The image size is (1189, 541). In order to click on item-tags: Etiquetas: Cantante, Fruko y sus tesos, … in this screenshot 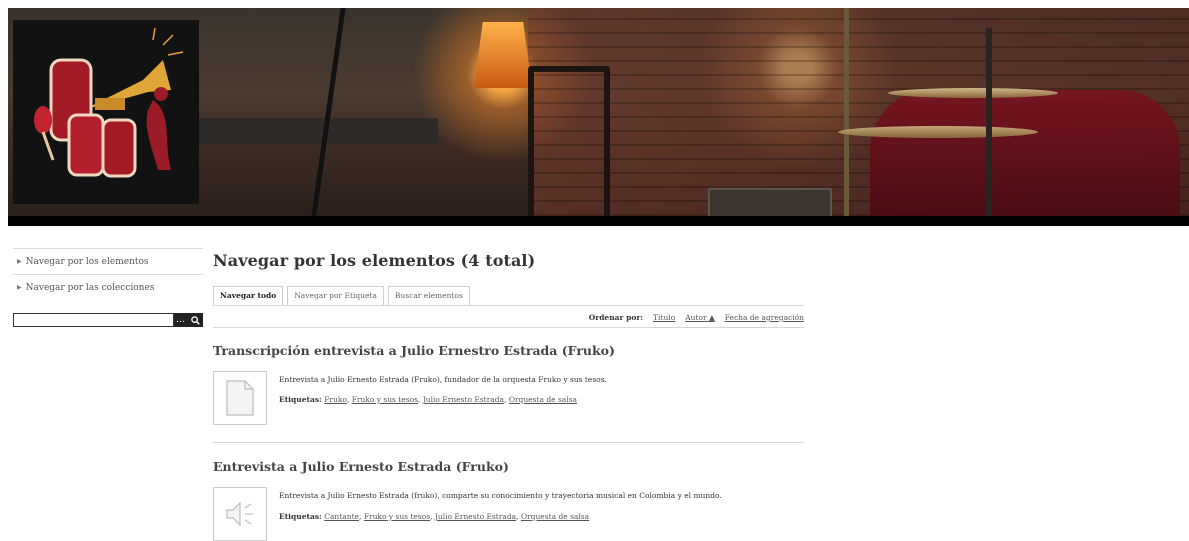, I will do `click(434, 516)`.